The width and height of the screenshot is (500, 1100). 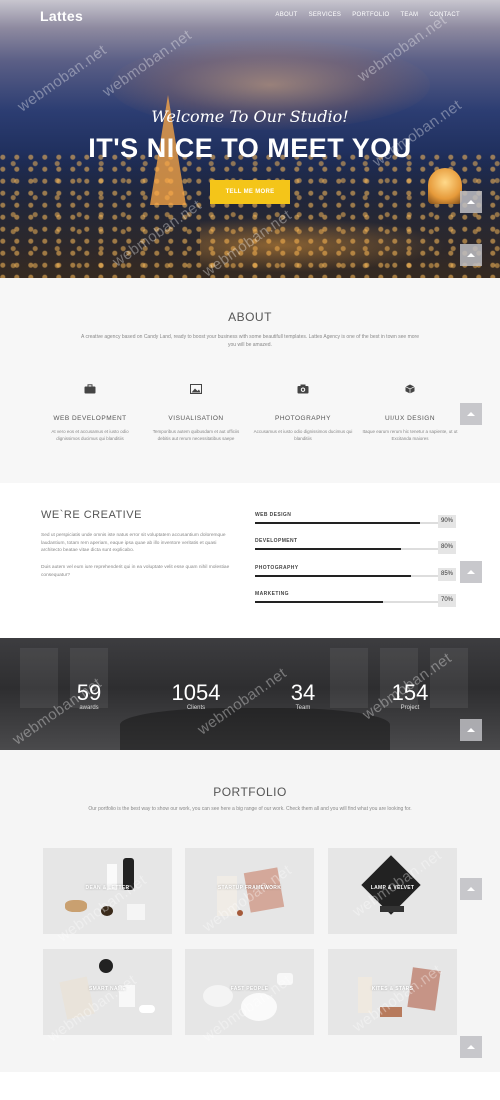 I want to click on notebook-image, so click(x=227, y=896).